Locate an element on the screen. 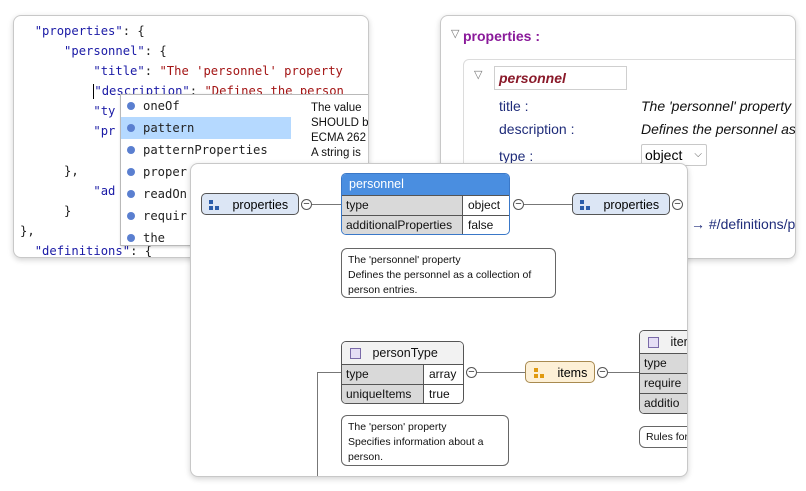  autocomplete-item-label: pattern is located at coordinates (169, 128).